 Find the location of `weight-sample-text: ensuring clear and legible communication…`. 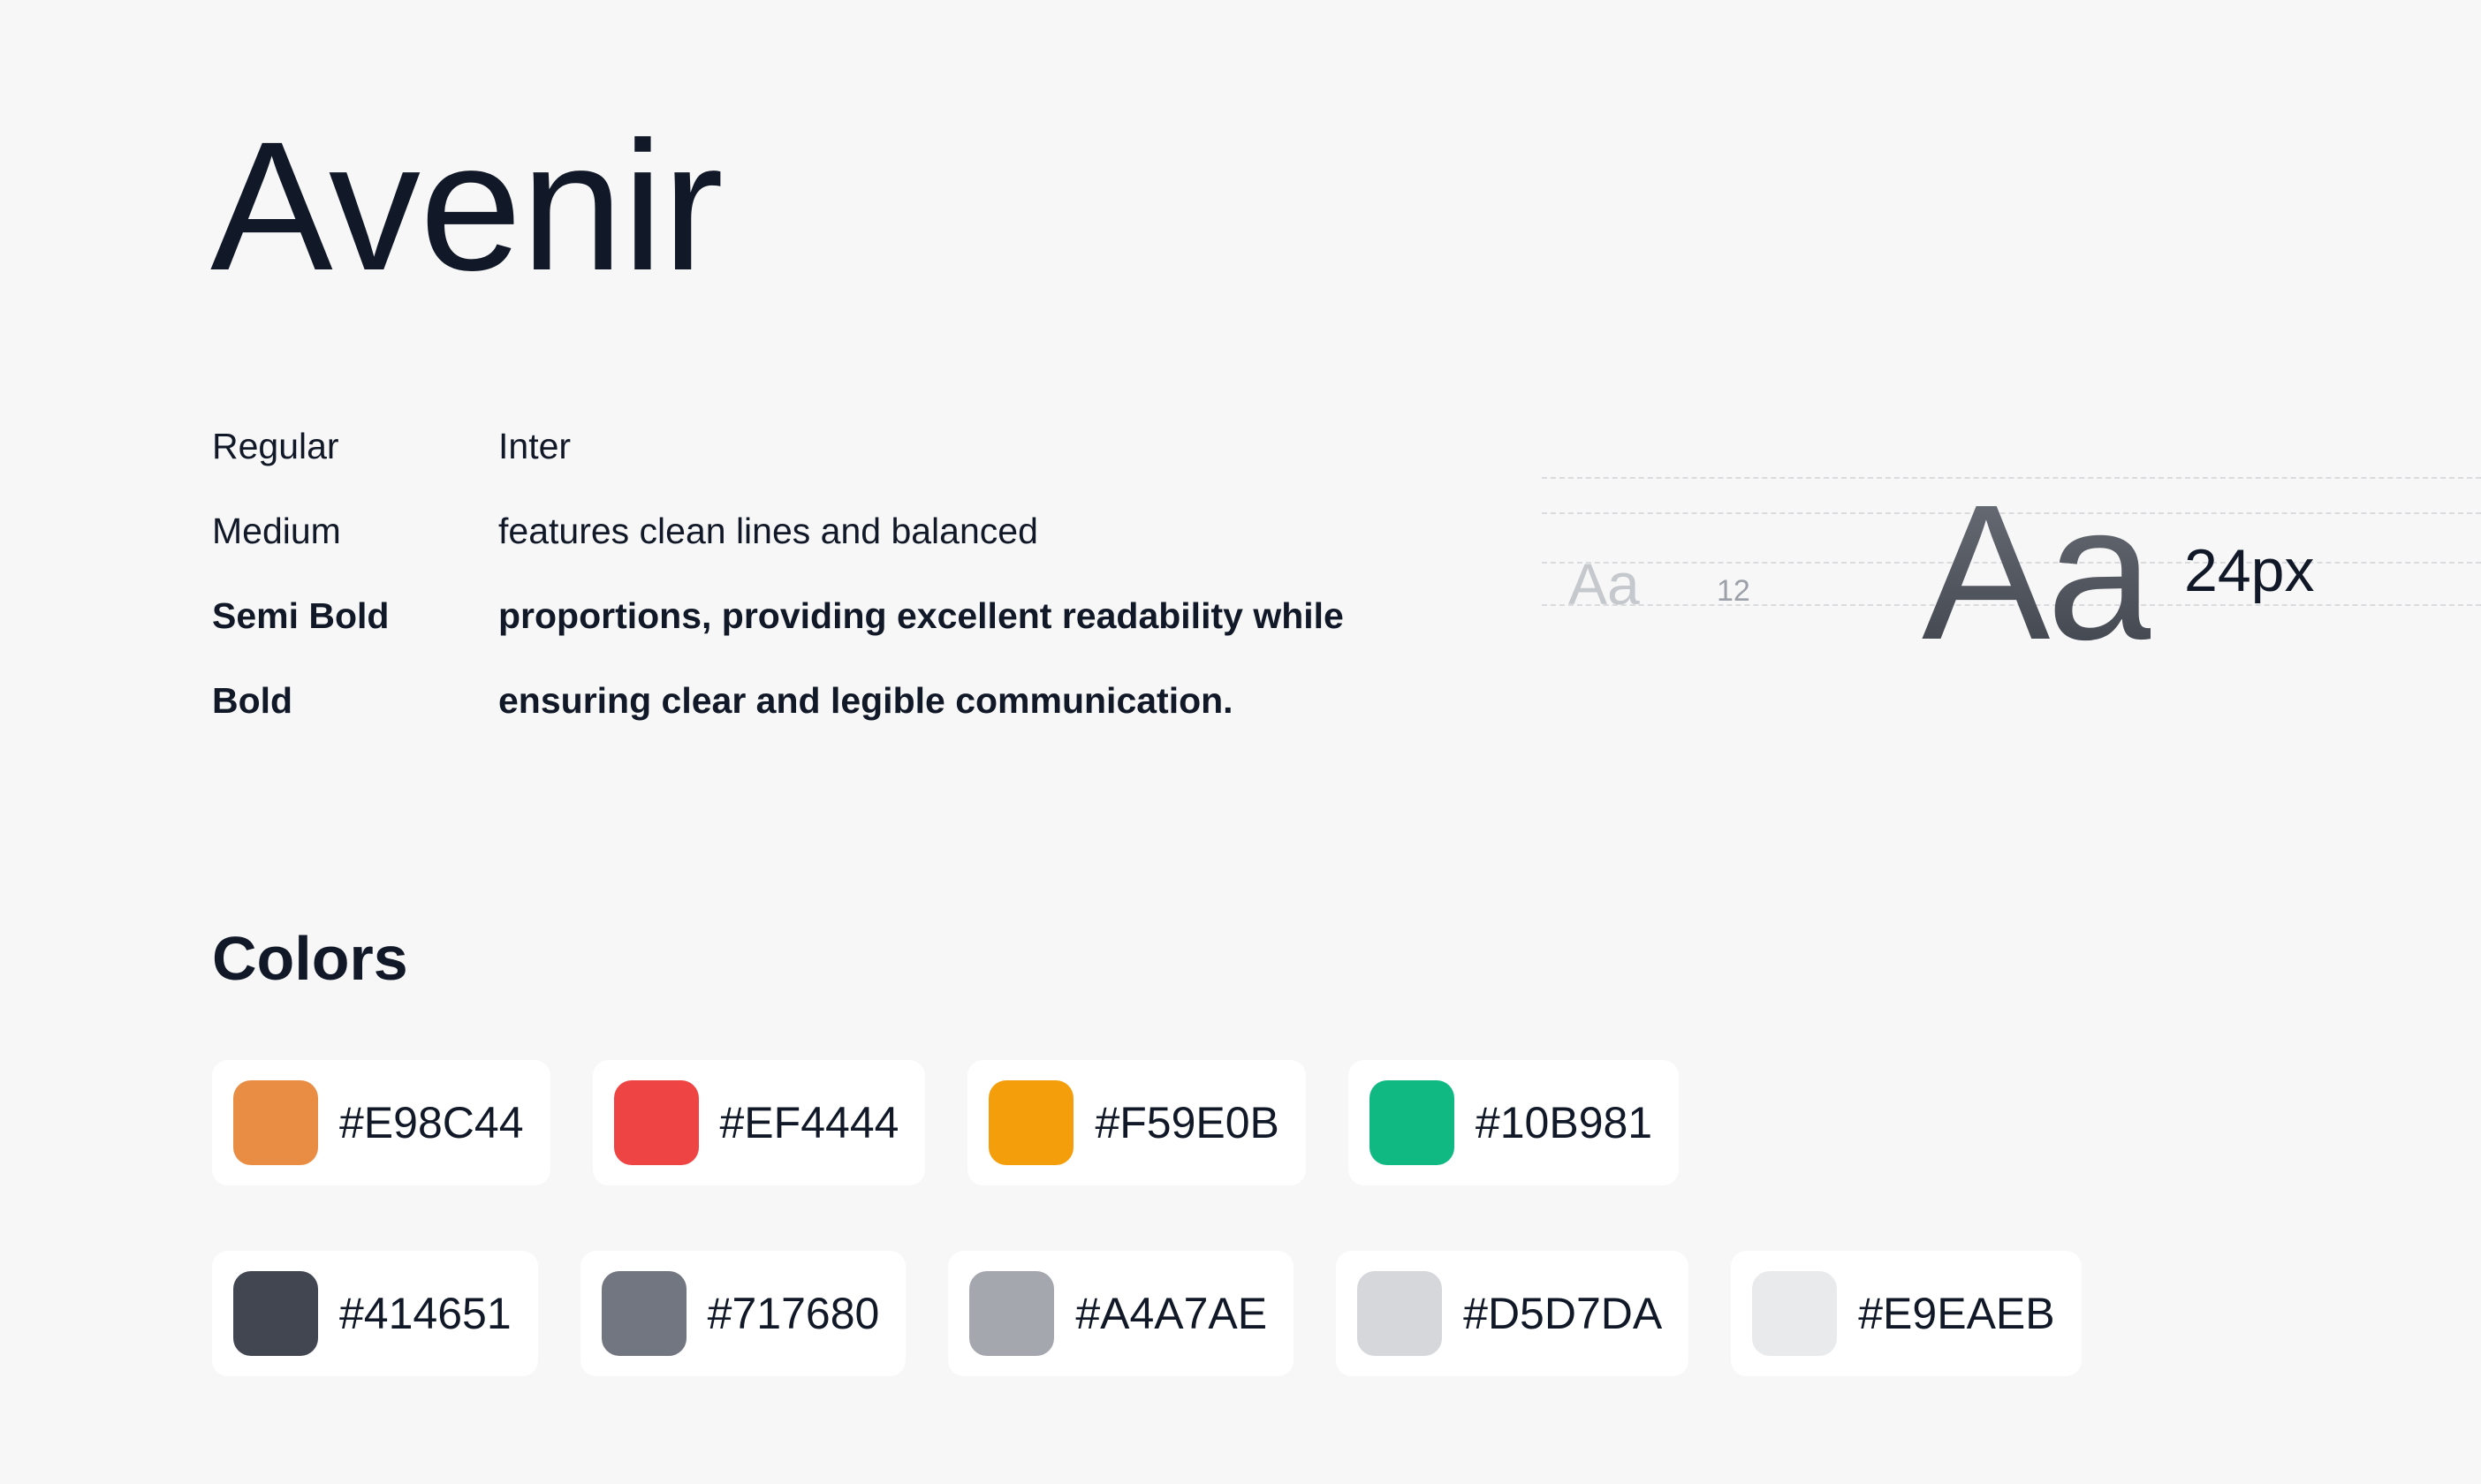

weight-sample-text: ensuring clear and legible communication… is located at coordinates (865, 700).